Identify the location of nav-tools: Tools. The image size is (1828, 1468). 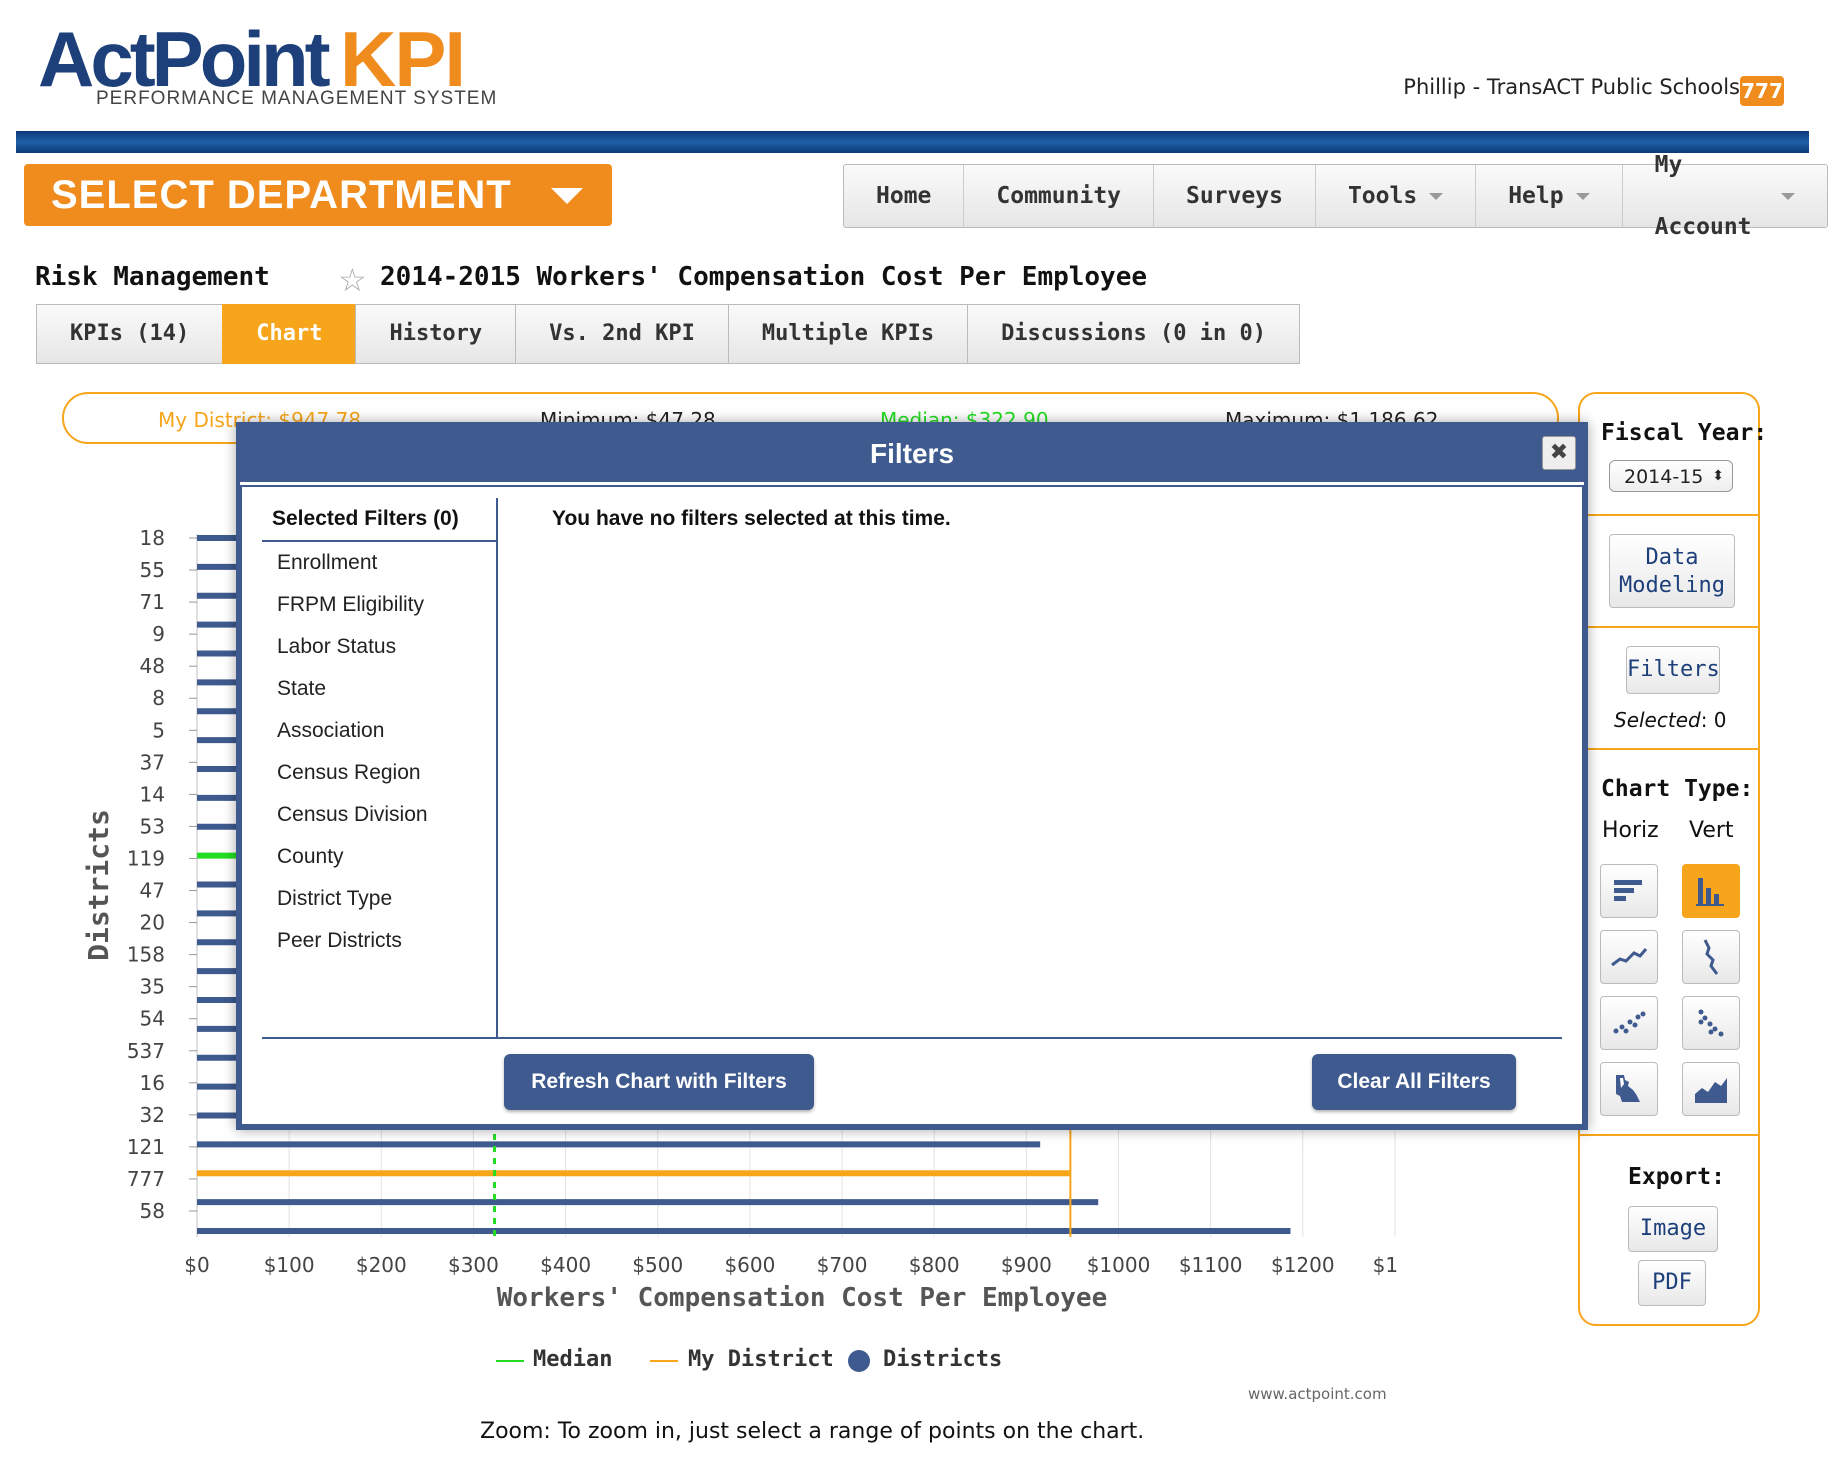
(1396, 196).